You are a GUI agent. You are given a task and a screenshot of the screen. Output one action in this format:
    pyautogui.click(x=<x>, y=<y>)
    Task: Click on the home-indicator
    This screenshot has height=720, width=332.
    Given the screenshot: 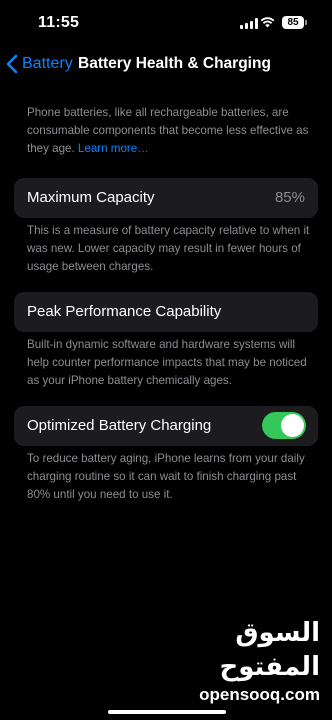 What is the action you would take?
    pyautogui.click(x=167, y=712)
    